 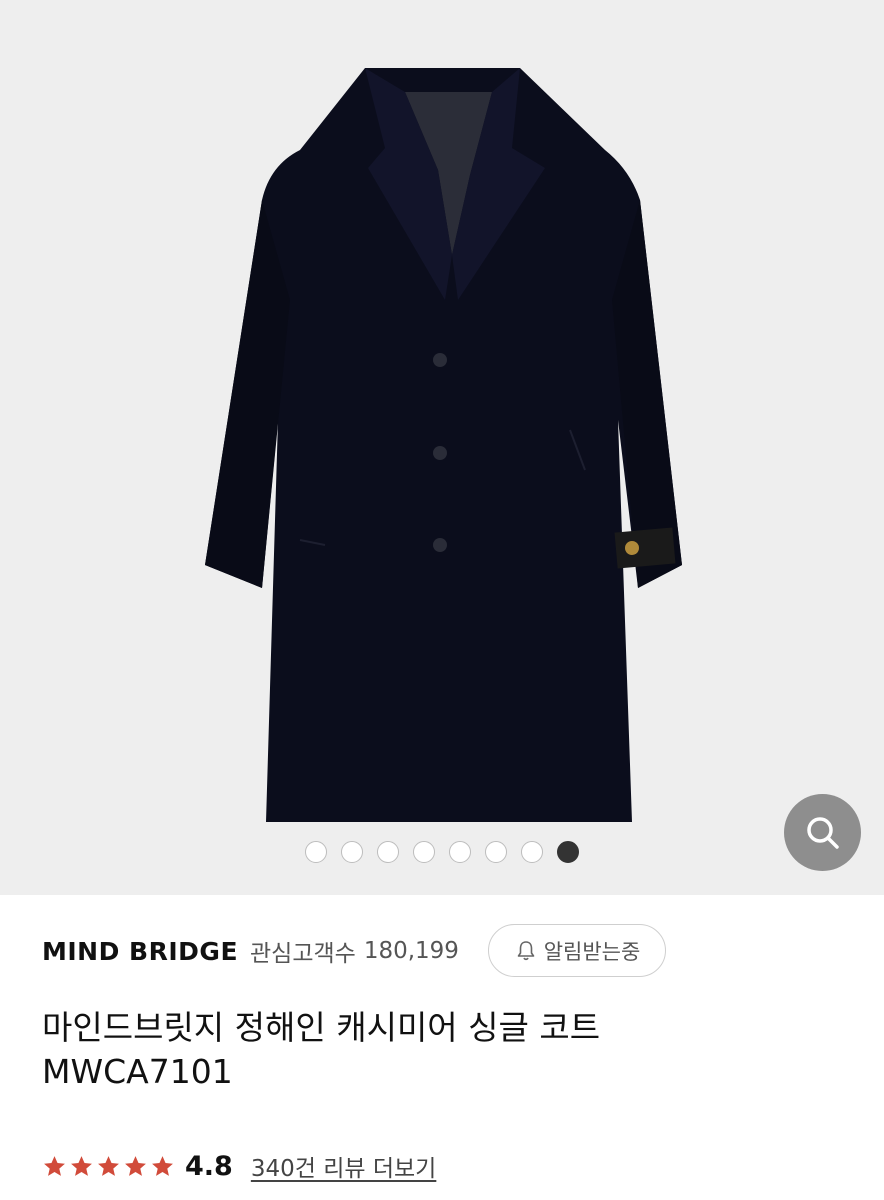 What do you see at coordinates (592, 951) in the screenshot?
I see `alarm-label: 알림받는중` at bounding box center [592, 951].